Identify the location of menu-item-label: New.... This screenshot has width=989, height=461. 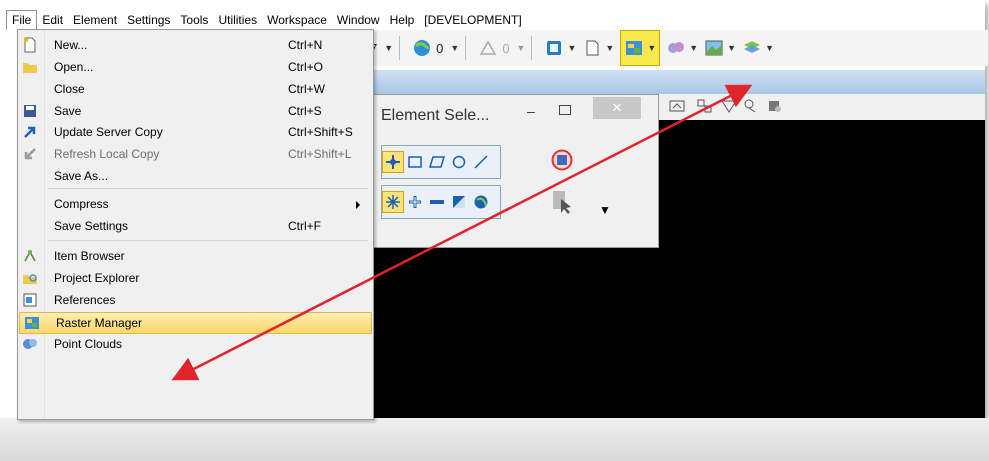
(71, 45).